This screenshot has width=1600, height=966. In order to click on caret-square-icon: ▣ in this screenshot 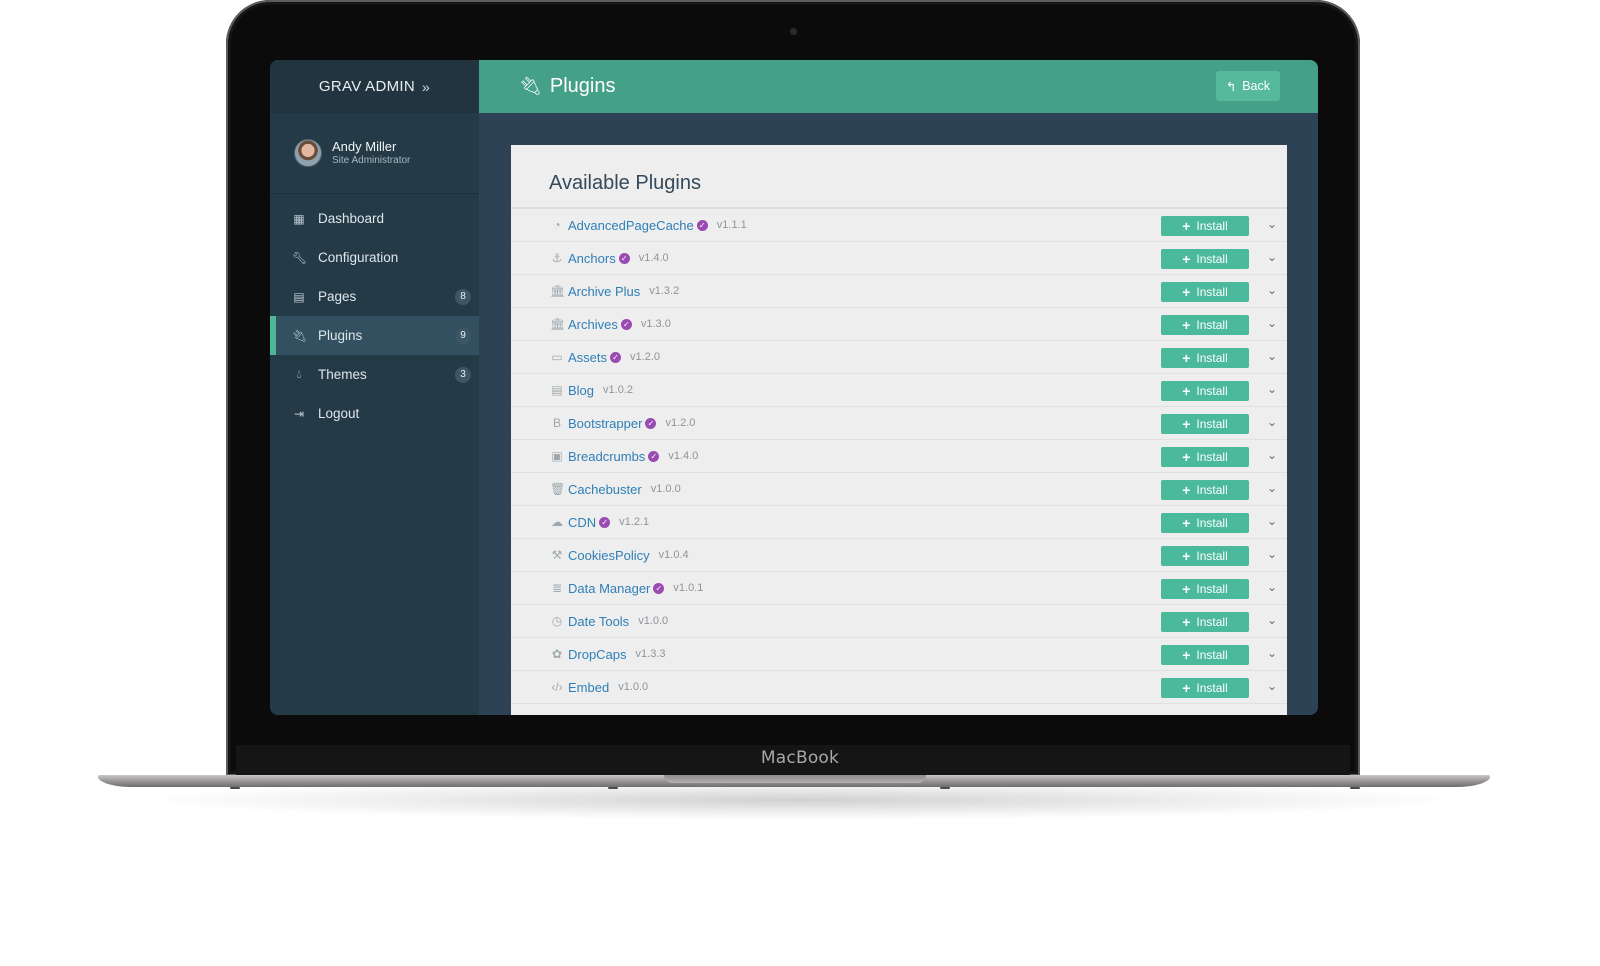, I will do `click(557, 456)`.